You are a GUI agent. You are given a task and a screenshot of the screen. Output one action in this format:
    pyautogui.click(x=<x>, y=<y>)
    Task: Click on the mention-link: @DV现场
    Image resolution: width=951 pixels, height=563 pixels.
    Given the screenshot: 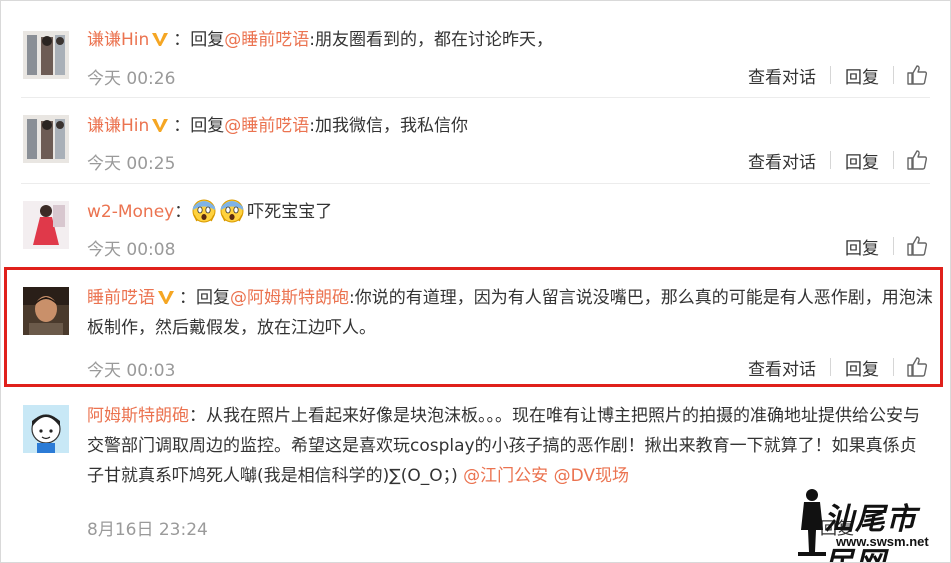 What is the action you would take?
    pyautogui.click(x=591, y=476)
    